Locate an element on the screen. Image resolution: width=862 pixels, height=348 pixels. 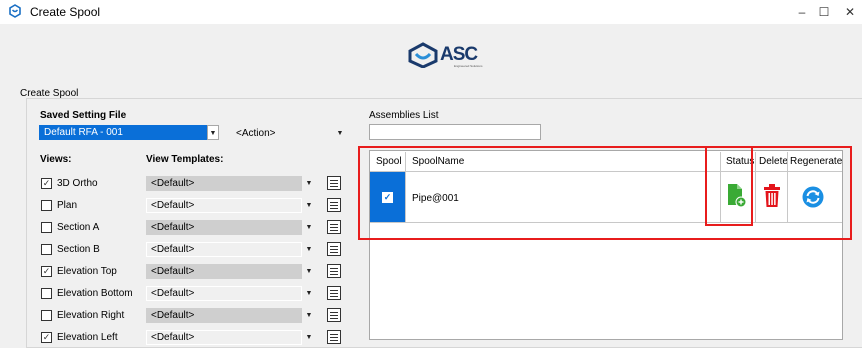
view-label: Elevation Right is located at coordinates (91, 315).